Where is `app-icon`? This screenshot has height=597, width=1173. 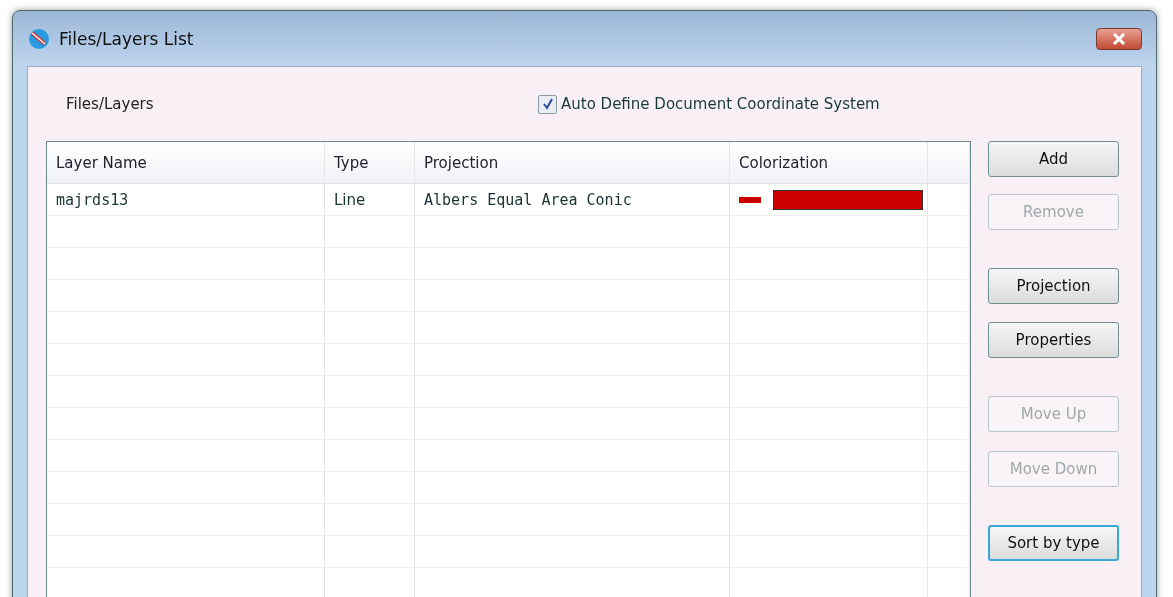
app-icon is located at coordinates (39, 38).